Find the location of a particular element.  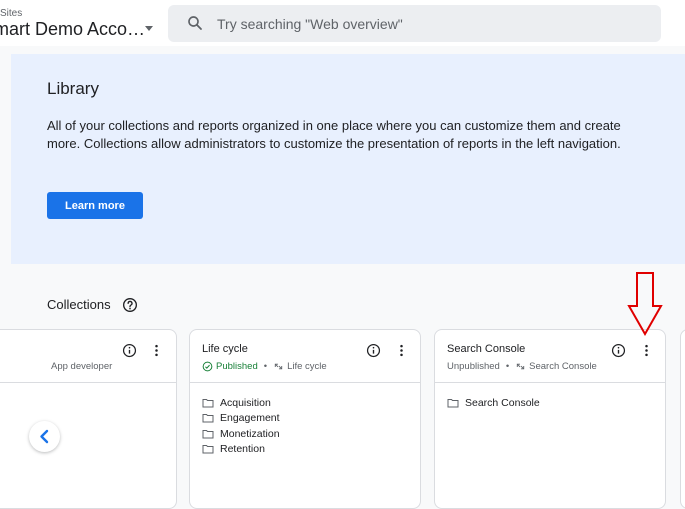

list-item-label: Search Console is located at coordinates (502, 402).